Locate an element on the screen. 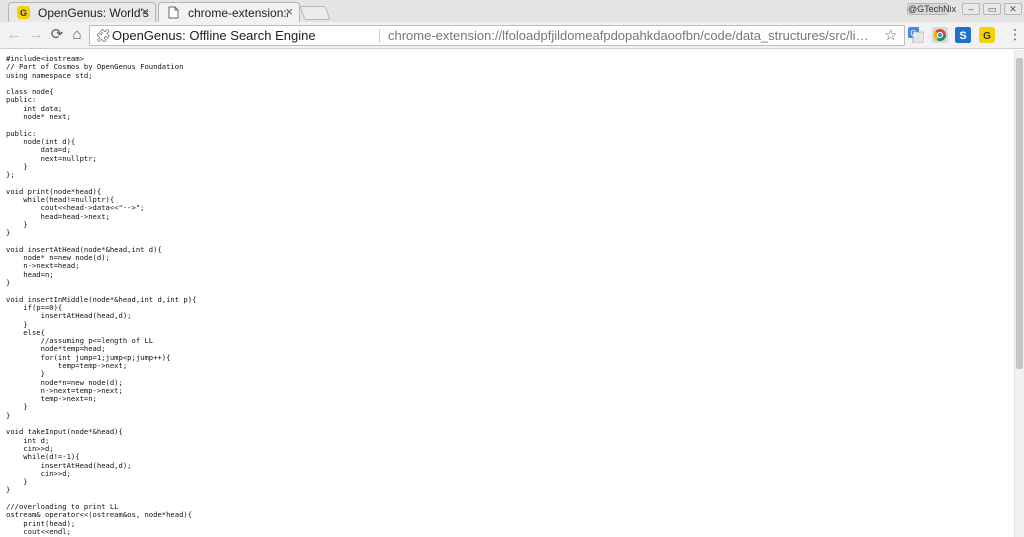 Image resolution: width=1024 pixels, height=537 pixels. extension-puzzle-icon: 🧩︎ is located at coordinates (103, 35).